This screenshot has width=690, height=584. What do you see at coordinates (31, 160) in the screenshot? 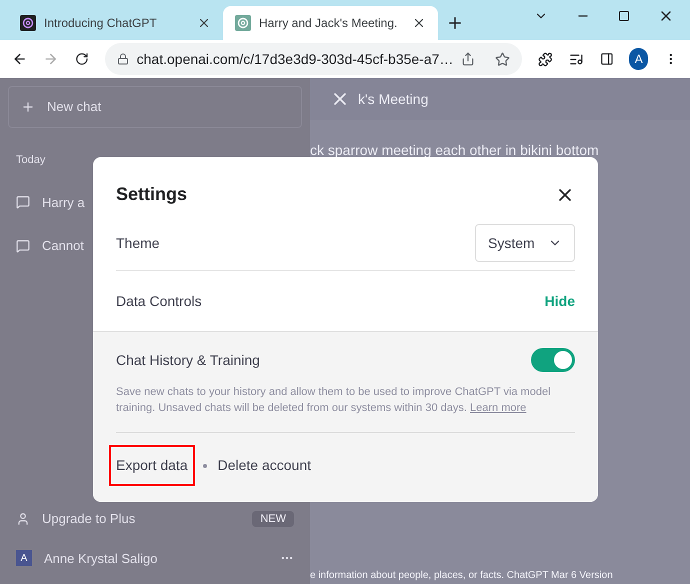
I see `section-label: Today` at bounding box center [31, 160].